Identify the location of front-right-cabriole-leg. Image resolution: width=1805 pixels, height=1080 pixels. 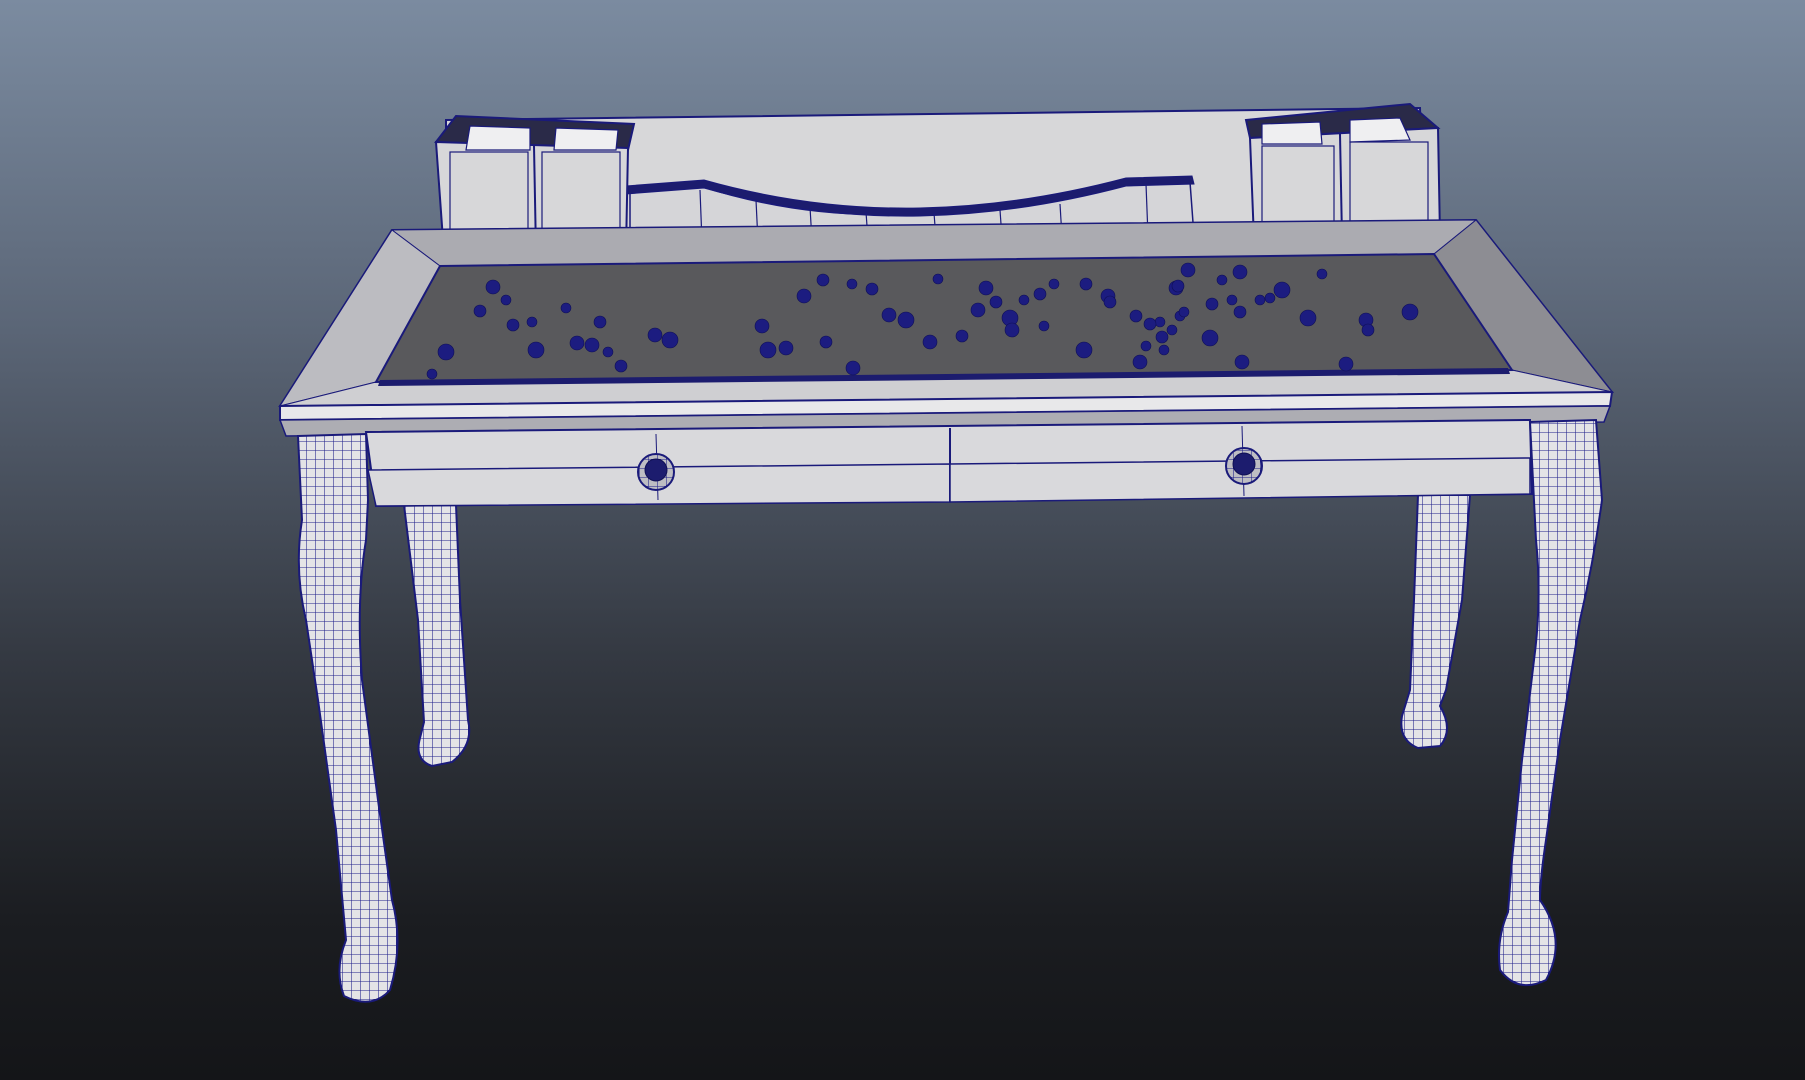
(1551, 702).